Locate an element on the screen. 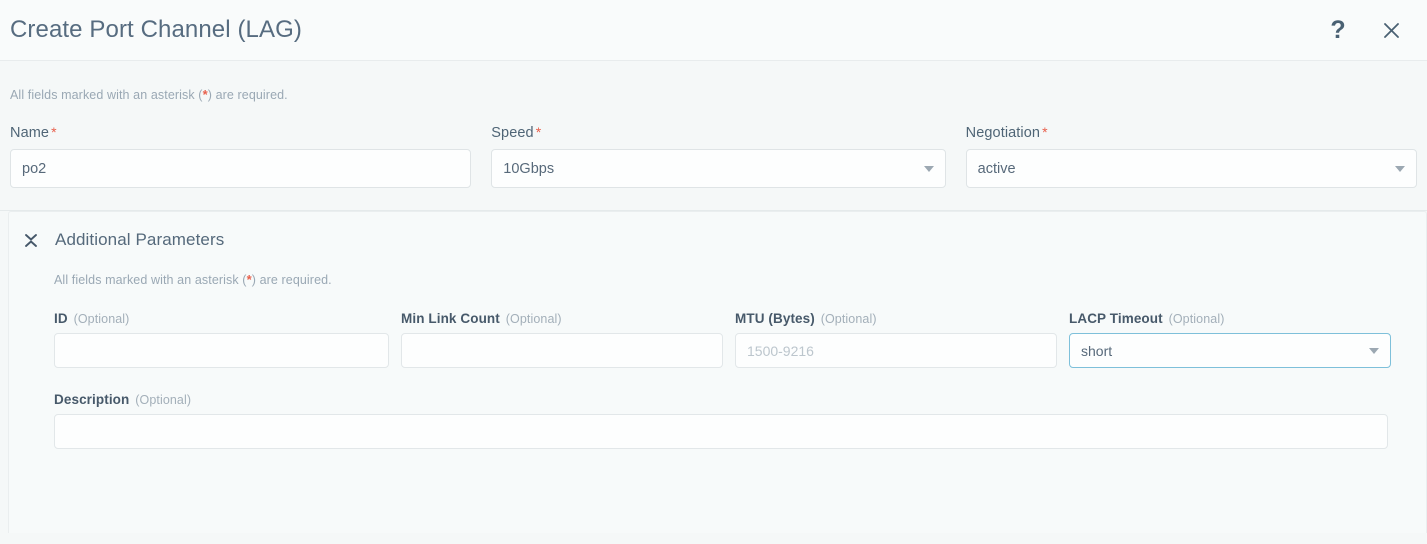 This screenshot has width=1427, height=544. description-label-text: Description is located at coordinates (92, 399).